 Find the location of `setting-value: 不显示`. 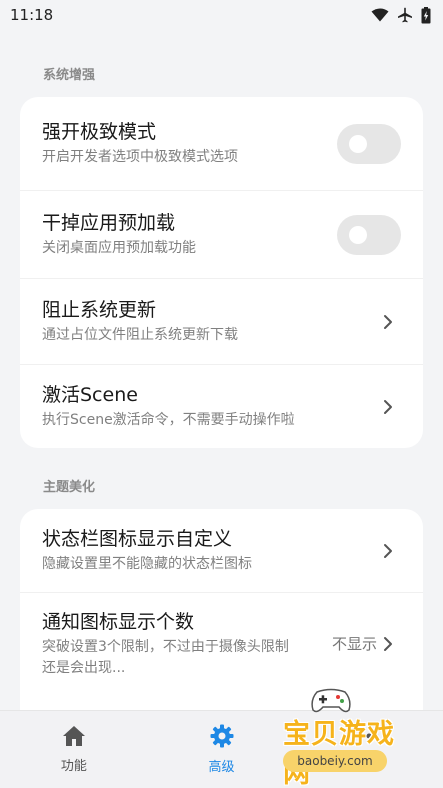

setting-value: 不显示 is located at coordinates (354, 644).